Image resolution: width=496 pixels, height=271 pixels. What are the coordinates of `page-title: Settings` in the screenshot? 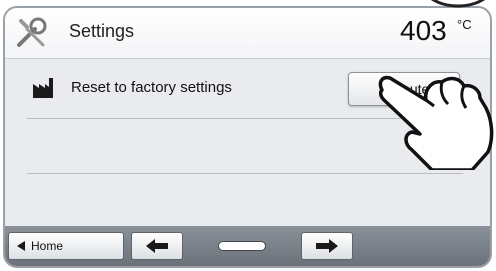 It's located at (102, 31).